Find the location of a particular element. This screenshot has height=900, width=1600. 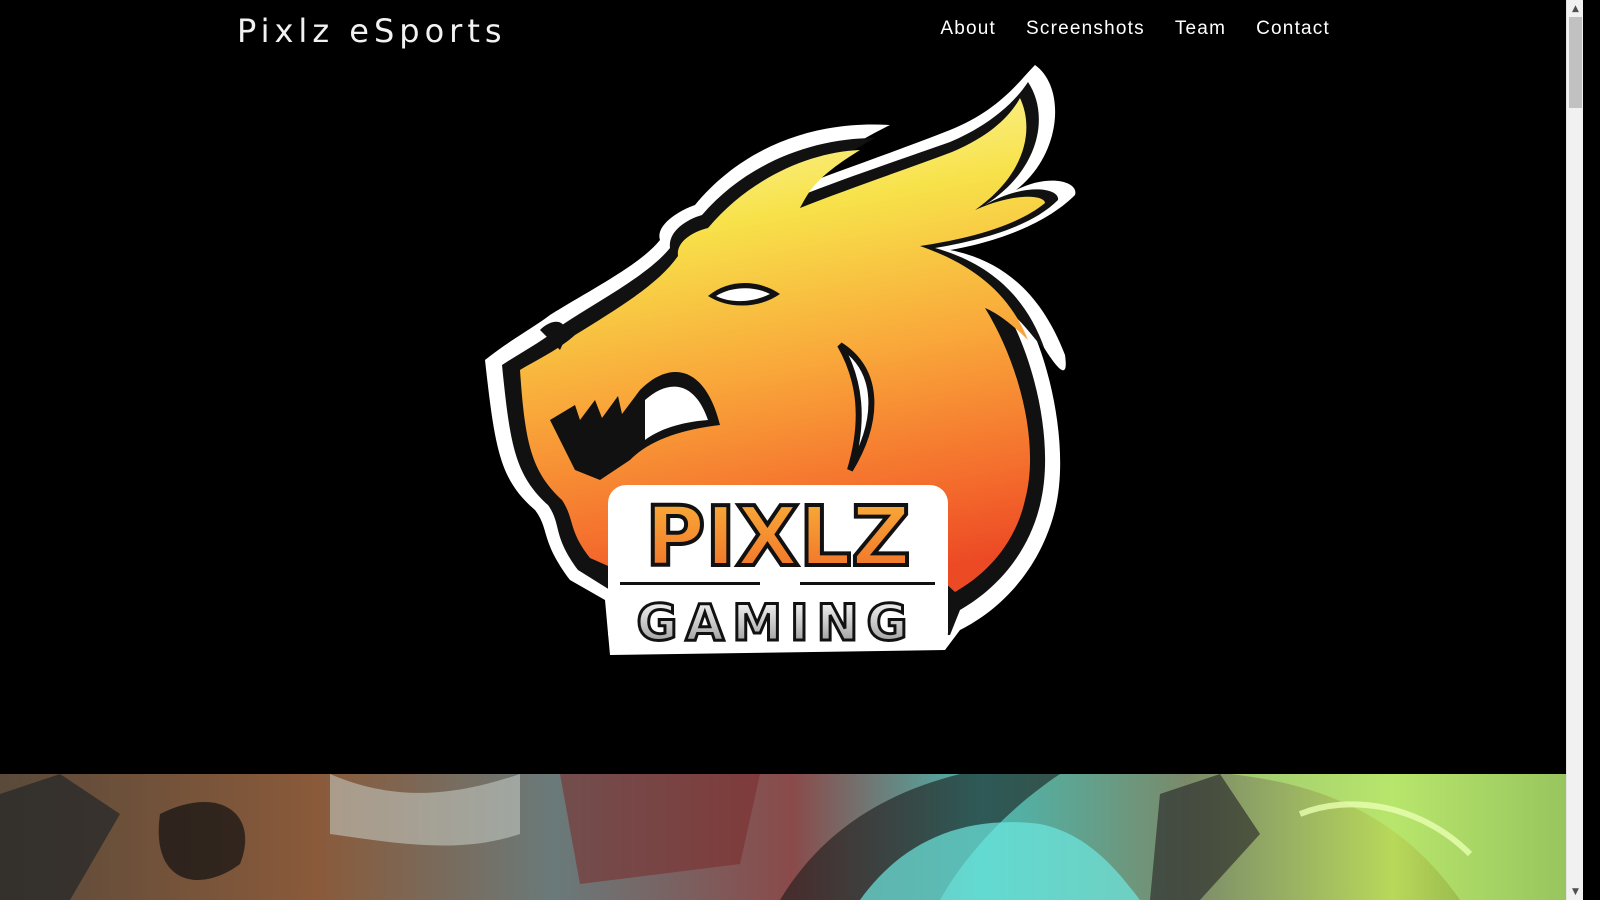

nav-link-screenshots: Screenshots is located at coordinates (1085, 28).